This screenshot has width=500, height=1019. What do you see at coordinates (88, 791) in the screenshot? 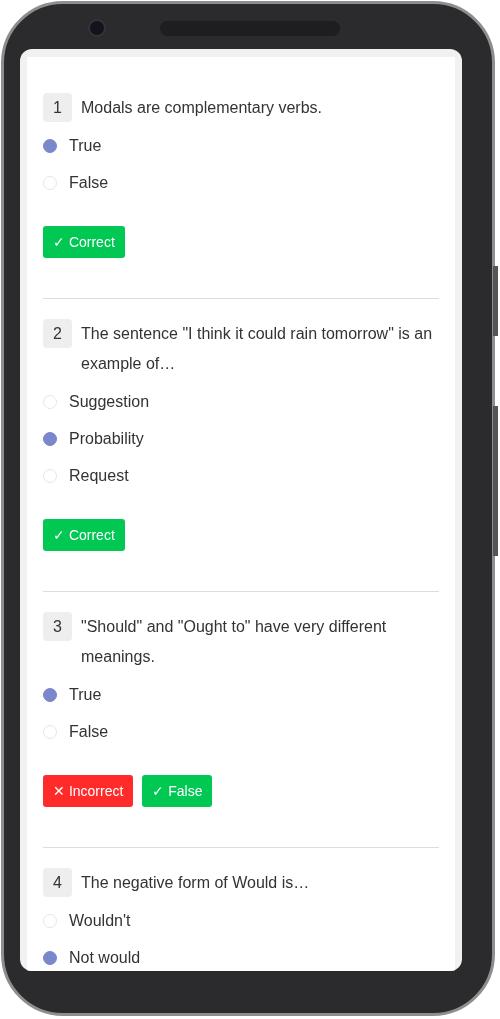
I see `result-badge: ✕ Incorrect` at bounding box center [88, 791].